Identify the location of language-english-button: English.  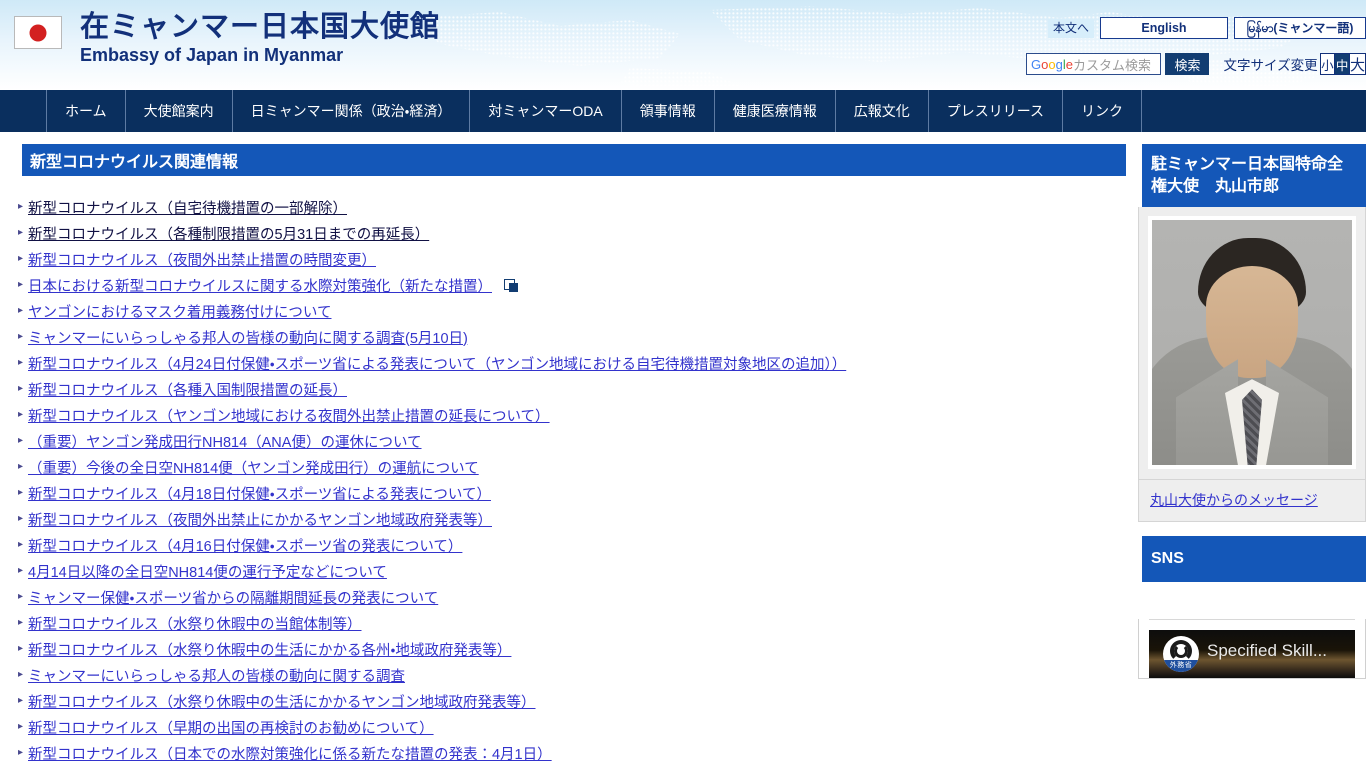
(1164, 28).